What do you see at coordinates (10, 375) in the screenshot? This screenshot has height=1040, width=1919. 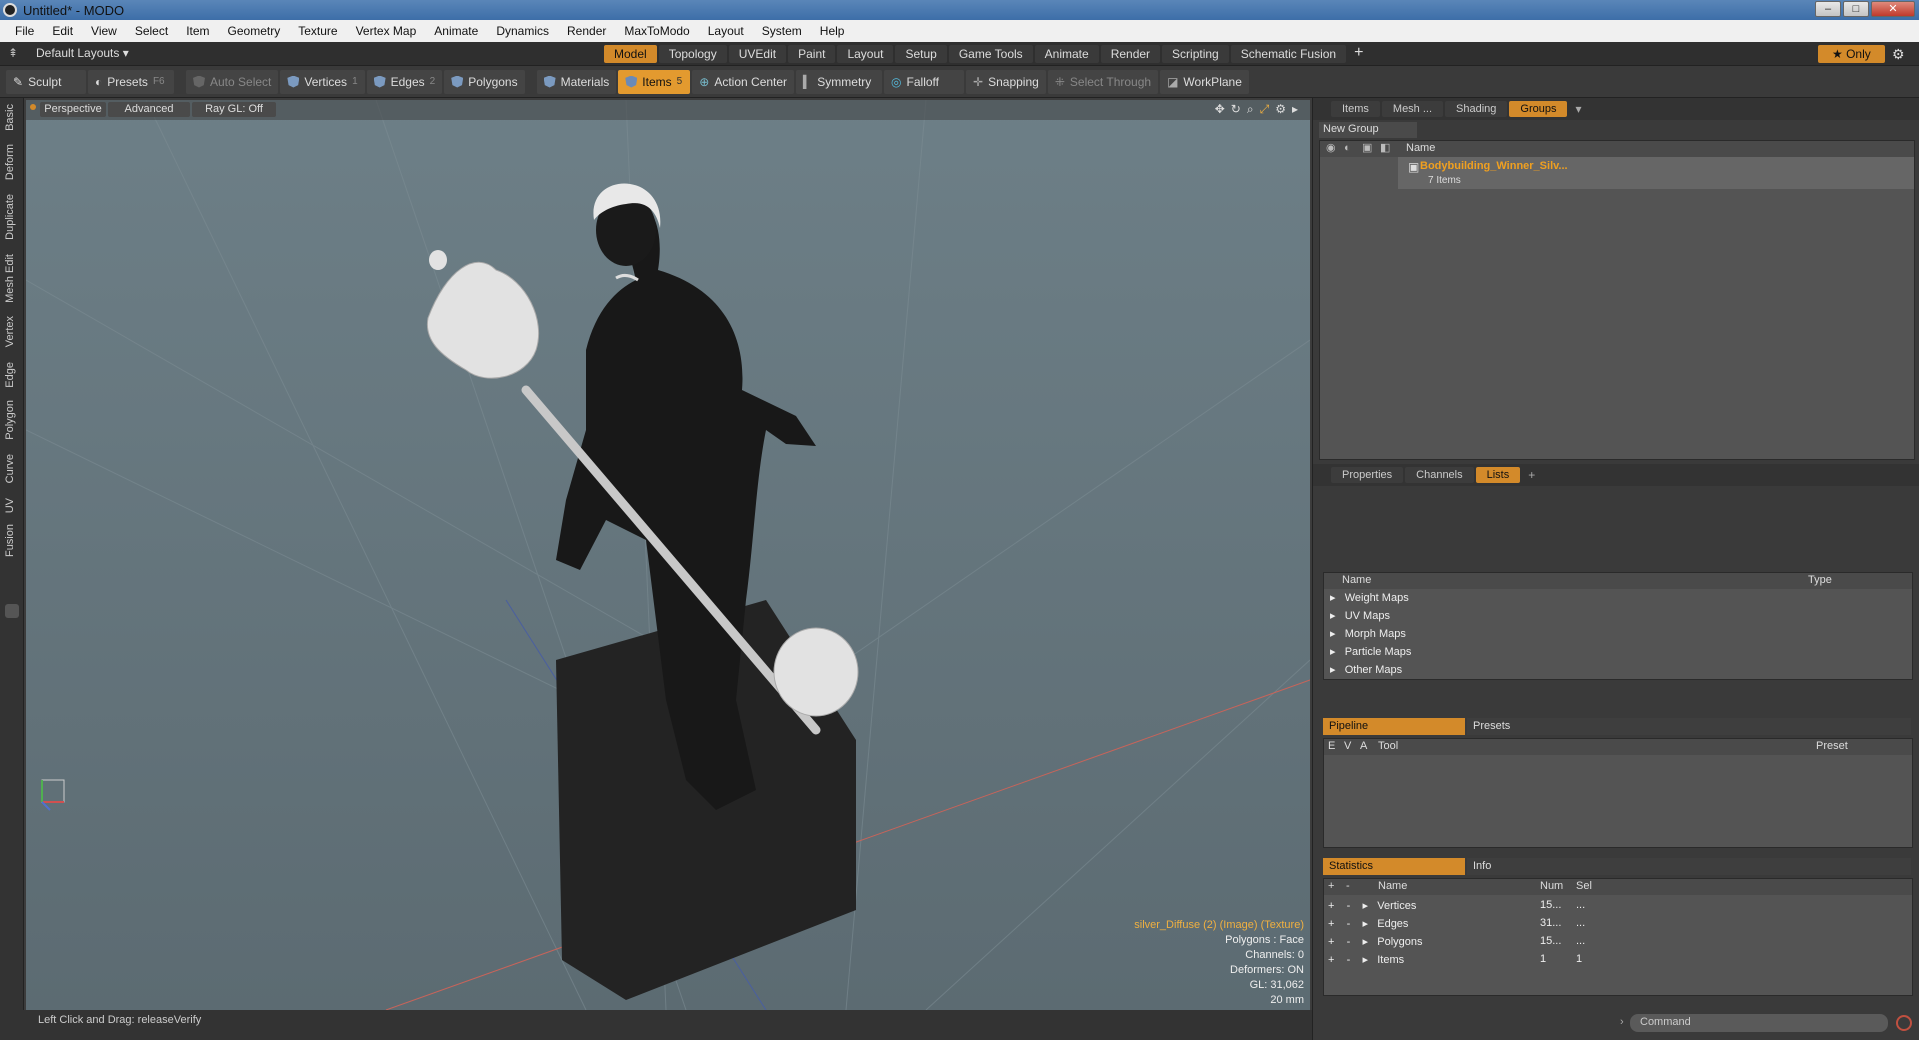 I see `left-tab-edge: Edge` at bounding box center [10, 375].